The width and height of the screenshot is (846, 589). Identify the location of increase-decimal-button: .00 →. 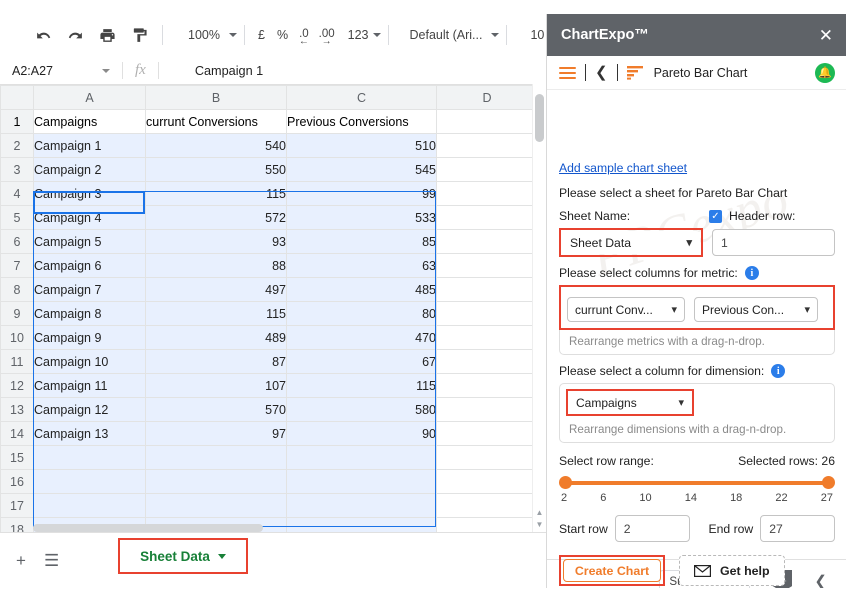
(327, 38).